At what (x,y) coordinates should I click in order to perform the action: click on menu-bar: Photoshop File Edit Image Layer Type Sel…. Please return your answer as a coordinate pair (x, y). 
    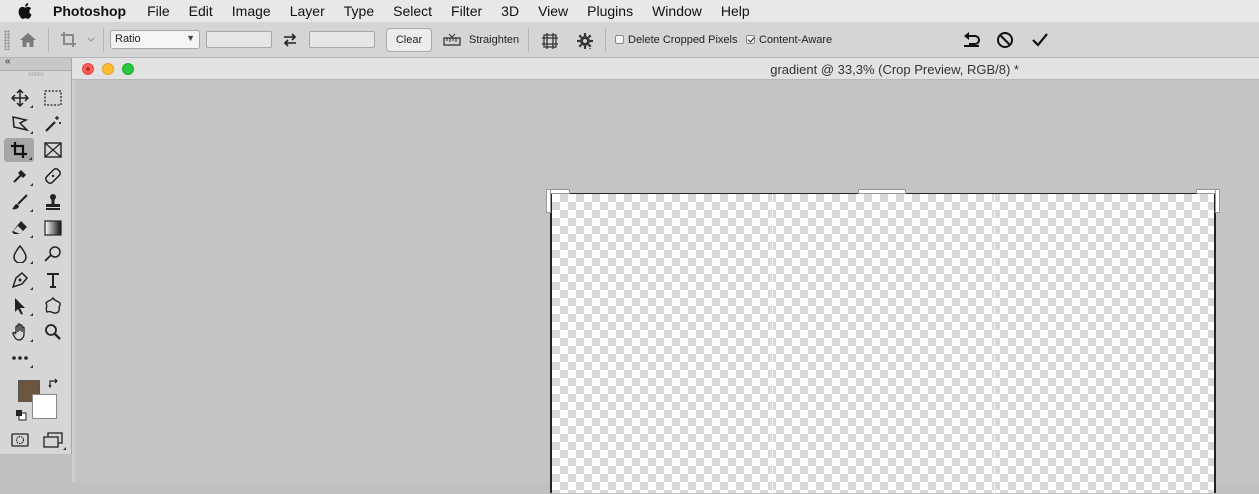
    Looking at the image, I should click on (629, 11).